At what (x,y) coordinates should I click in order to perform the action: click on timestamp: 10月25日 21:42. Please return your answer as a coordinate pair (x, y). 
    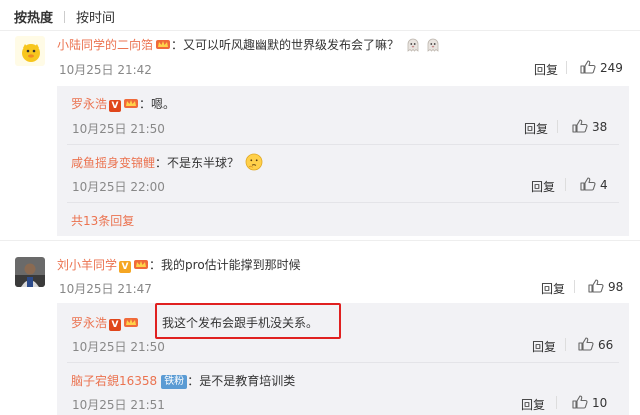
    Looking at the image, I should click on (105, 70).